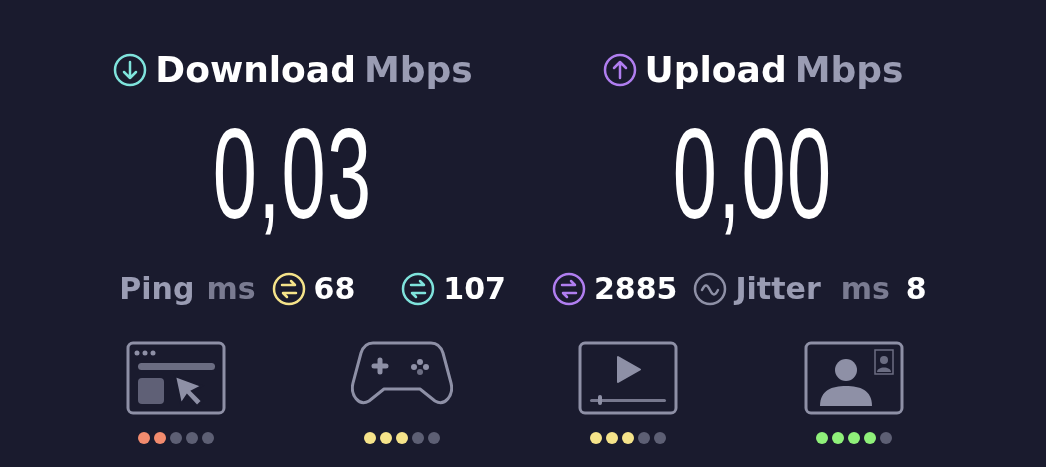 Image resolution: width=1046 pixels, height=467 pixels. What do you see at coordinates (293, 174) in the screenshot?
I see `speed-value: 0,03` at bounding box center [293, 174].